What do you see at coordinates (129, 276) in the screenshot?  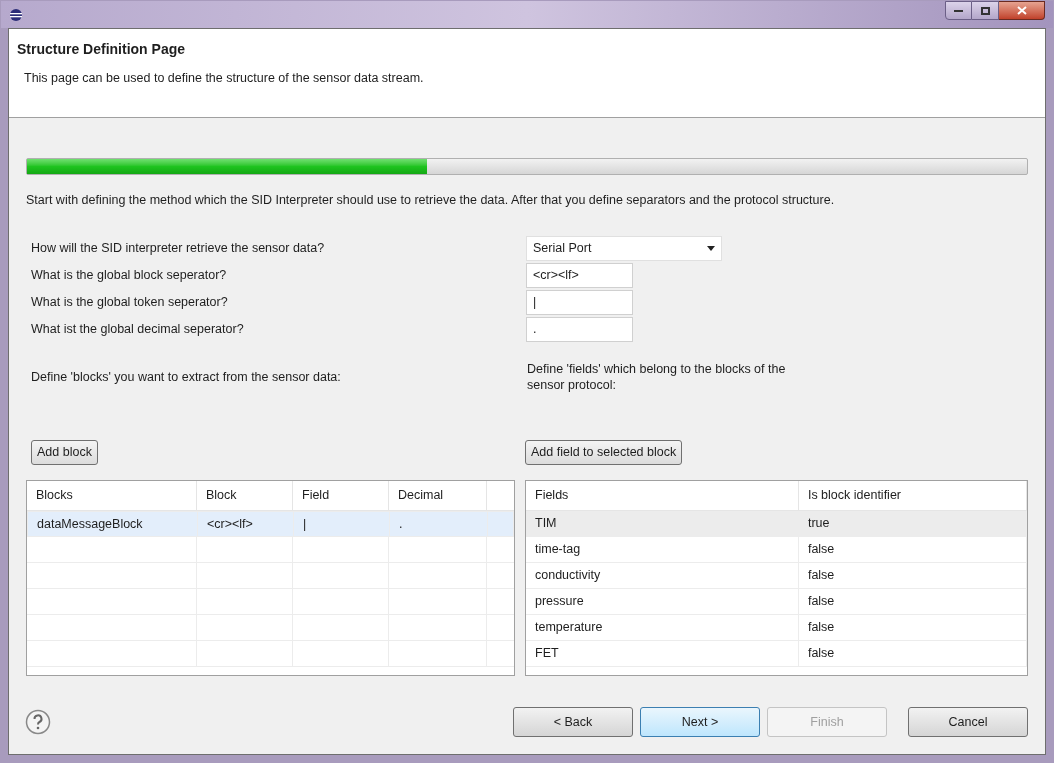 I see `field-label: What is the global block seperator?` at bounding box center [129, 276].